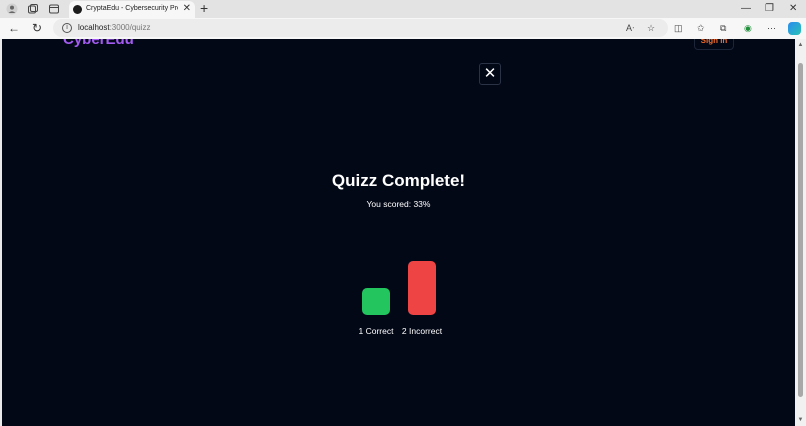  What do you see at coordinates (800, 45) in the screenshot?
I see `scroll-up-icon: ▲` at bounding box center [800, 45].